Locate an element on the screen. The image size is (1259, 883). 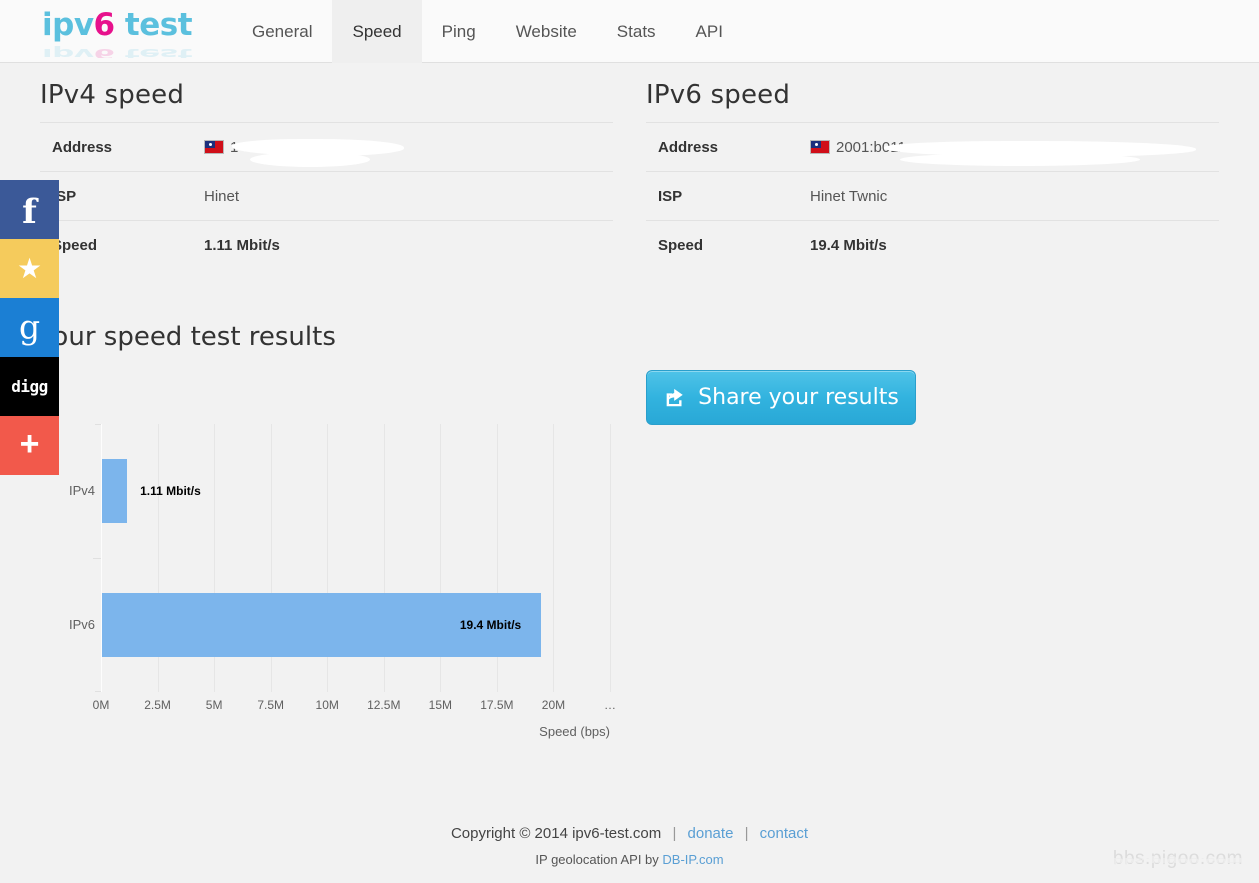
table-row: Address 2001:b011: is located at coordinates (932, 147).